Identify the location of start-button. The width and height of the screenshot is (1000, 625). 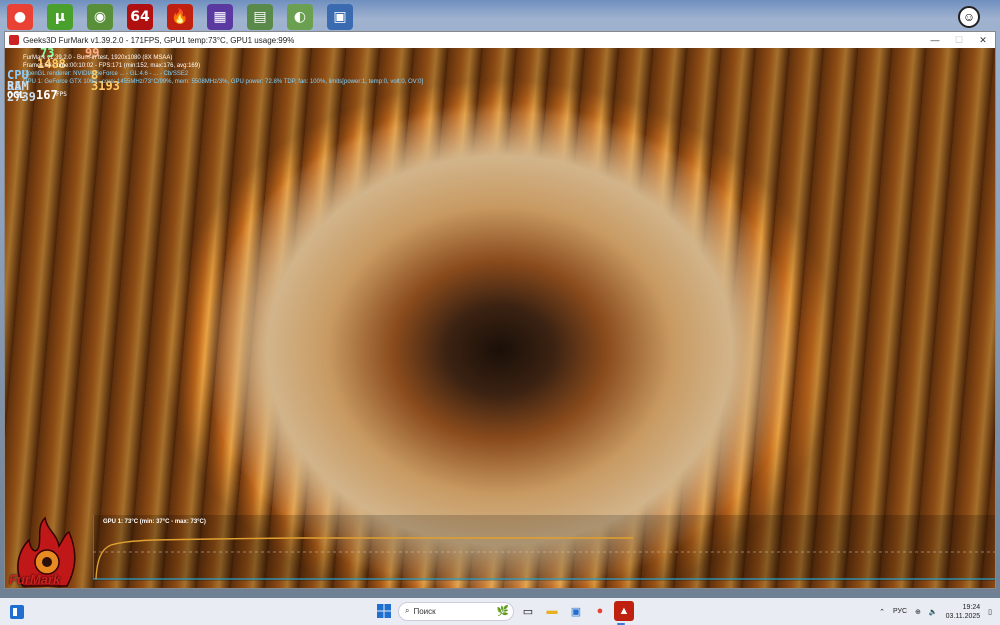
(384, 611).